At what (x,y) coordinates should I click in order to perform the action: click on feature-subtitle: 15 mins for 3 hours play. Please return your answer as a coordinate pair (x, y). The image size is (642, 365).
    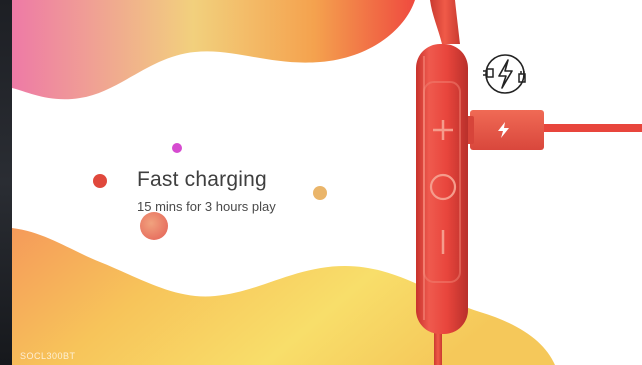
    Looking at the image, I should click on (206, 206).